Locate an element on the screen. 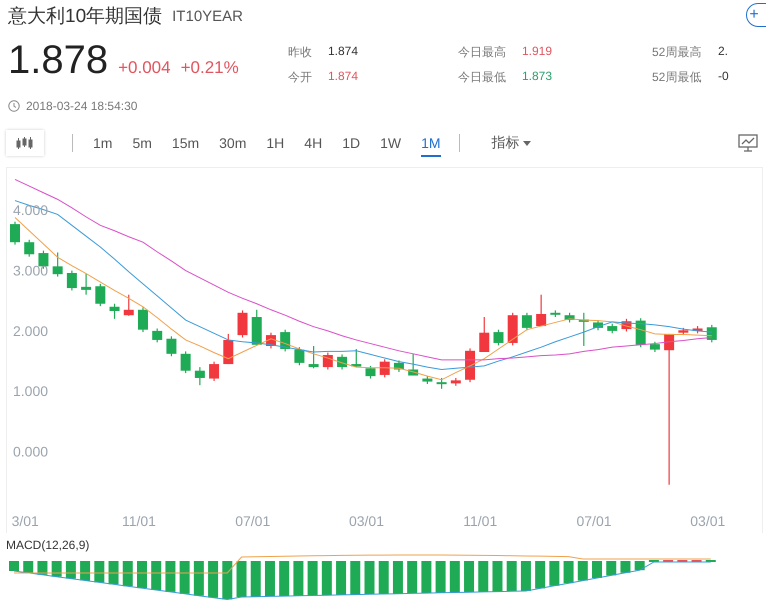 This screenshot has width=766, height=608. chart-type-button is located at coordinates (25, 143).